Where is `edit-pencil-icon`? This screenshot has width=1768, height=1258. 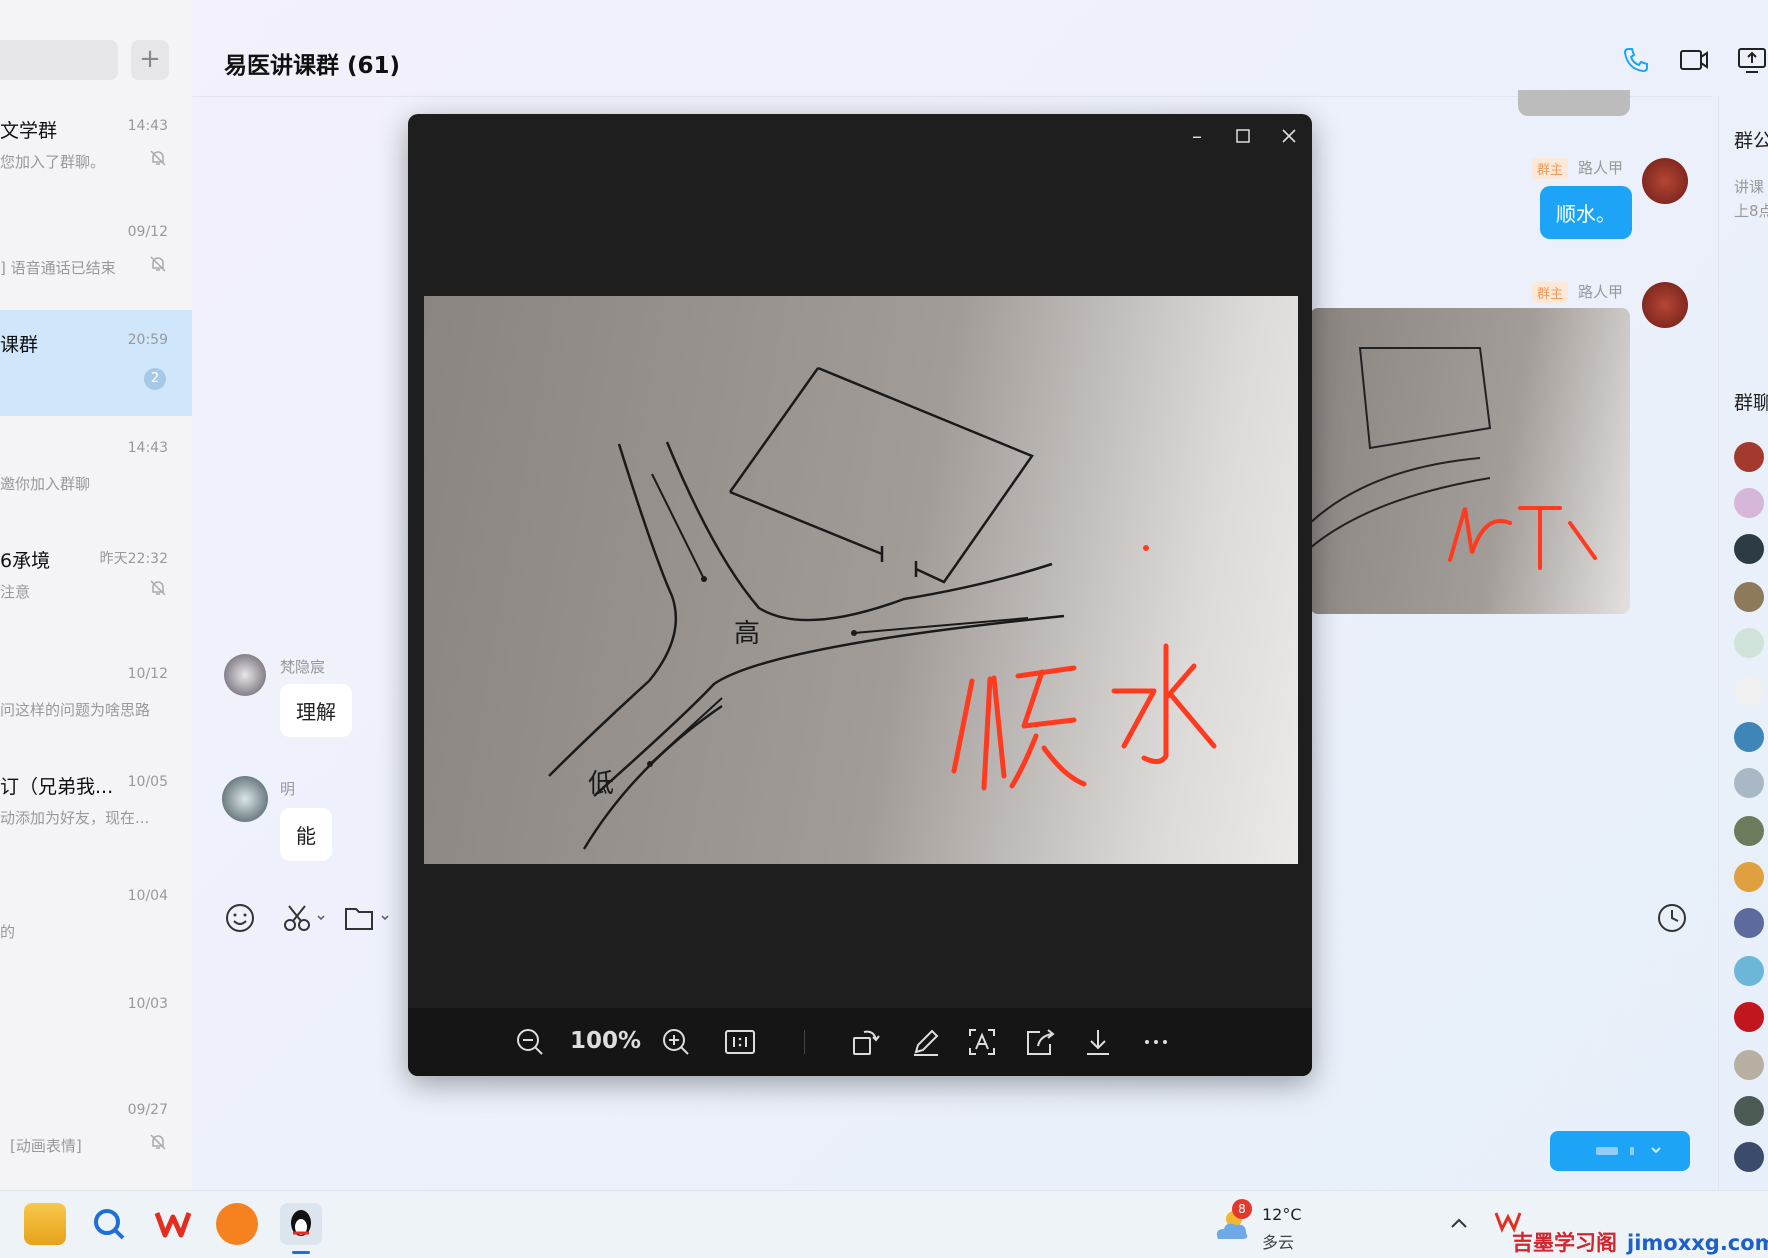
edit-pencil-icon is located at coordinates (926, 1042).